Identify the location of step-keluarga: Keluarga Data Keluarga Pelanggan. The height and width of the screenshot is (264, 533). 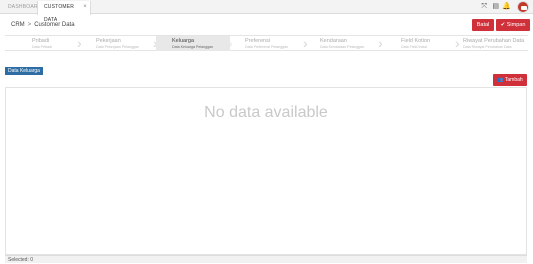
(193, 43).